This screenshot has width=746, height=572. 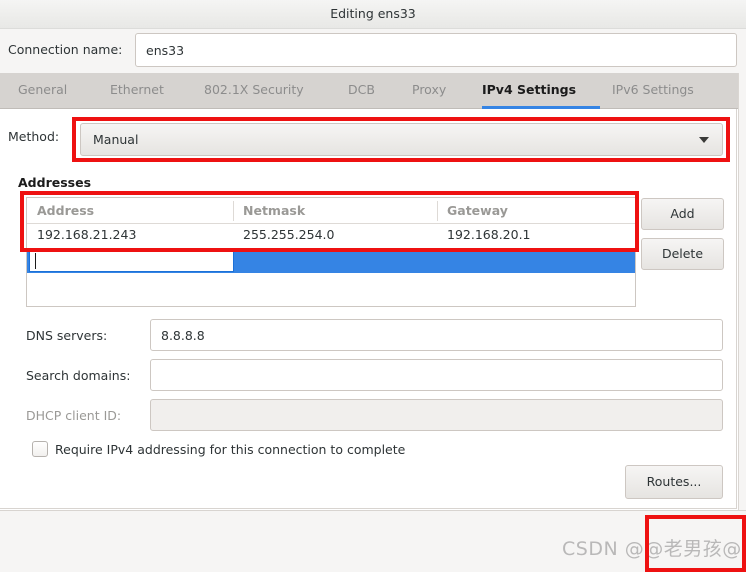 I want to click on delete-address-button: Delete, so click(x=682, y=254).